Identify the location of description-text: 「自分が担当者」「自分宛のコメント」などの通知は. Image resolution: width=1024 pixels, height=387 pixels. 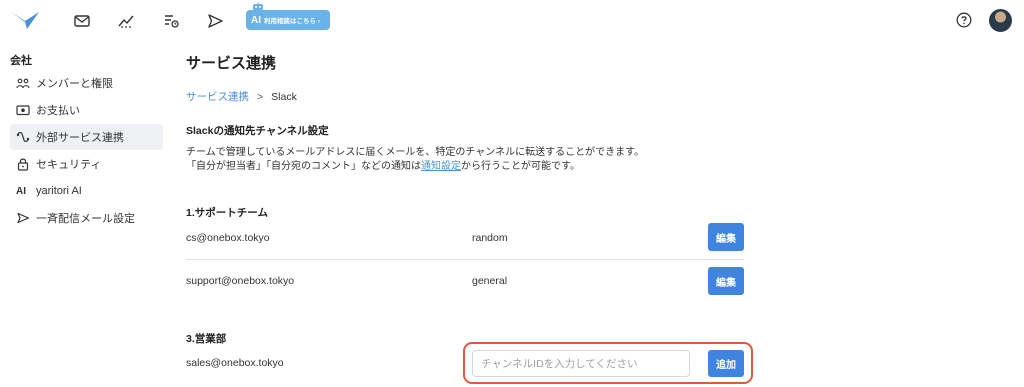
(303, 166).